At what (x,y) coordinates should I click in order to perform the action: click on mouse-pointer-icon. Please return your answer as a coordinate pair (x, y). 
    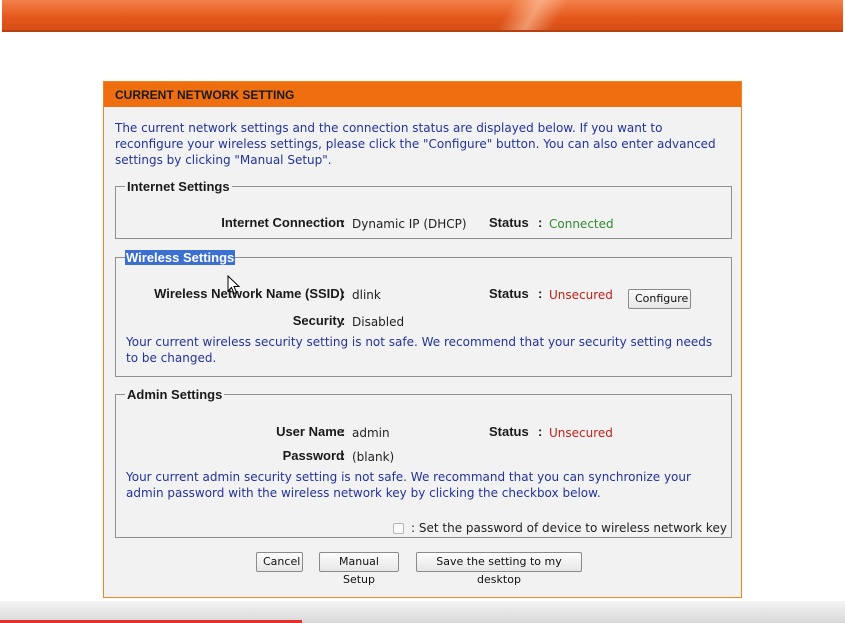
    Looking at the image, I should click on (234, 285).